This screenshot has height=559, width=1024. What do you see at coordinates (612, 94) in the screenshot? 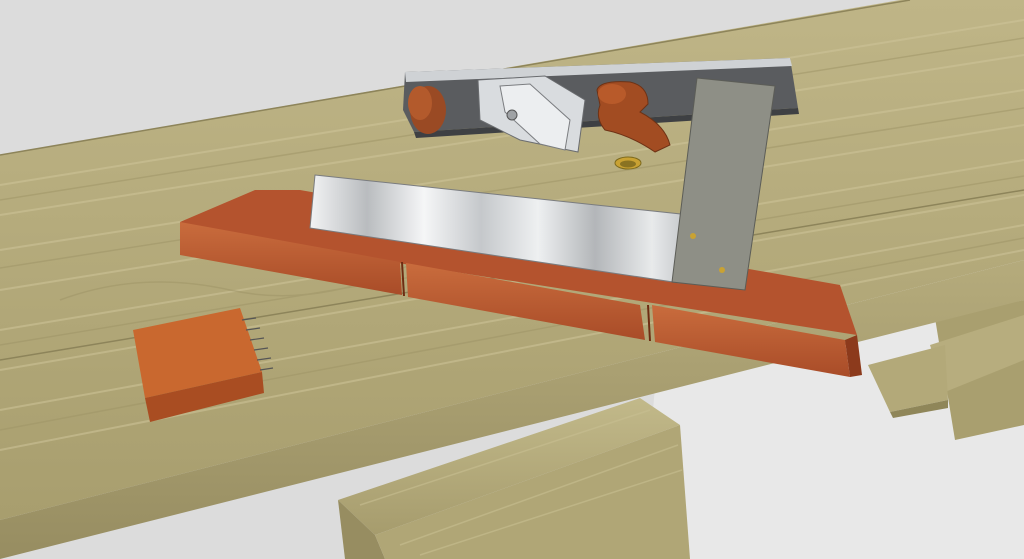
I see `plane-tote-top` at bounding box center [612, 94].